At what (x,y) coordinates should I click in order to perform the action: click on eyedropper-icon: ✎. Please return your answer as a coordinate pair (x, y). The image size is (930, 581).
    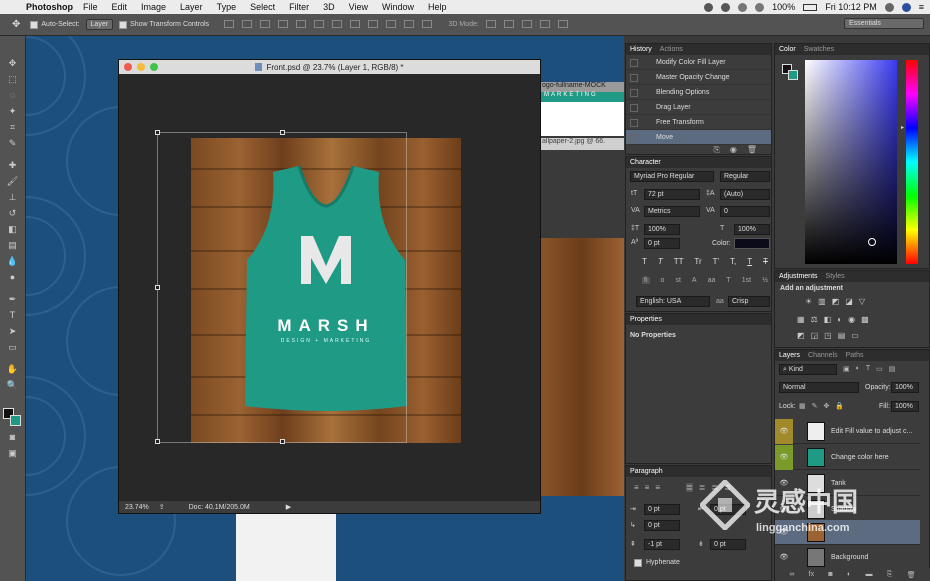
    Looking at the image, I should click on (12, 143).